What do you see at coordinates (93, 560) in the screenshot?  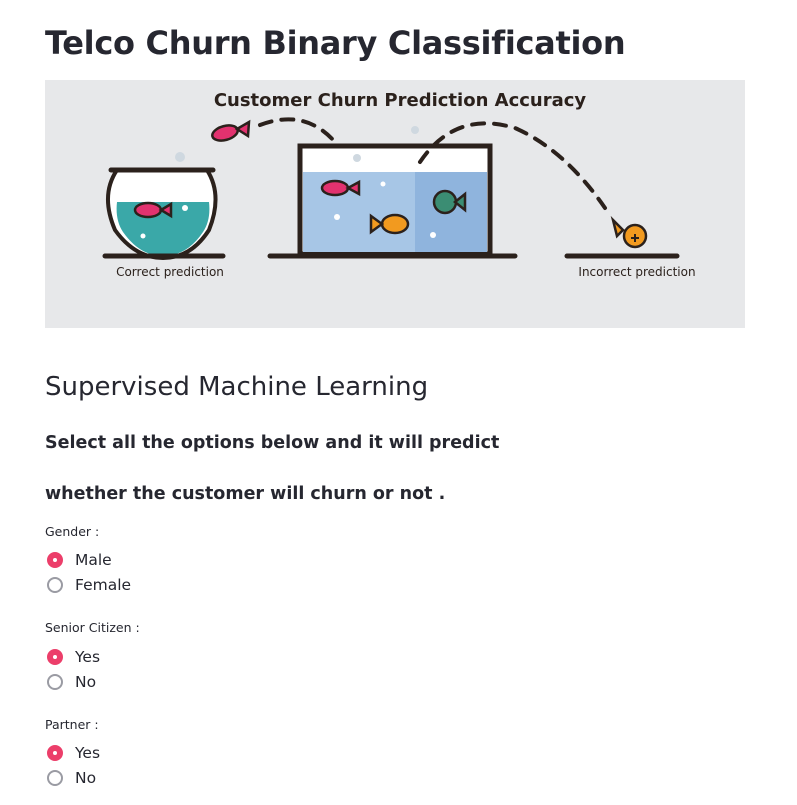 I see `radio-option-label: Male` at bounding box center [93, 560].